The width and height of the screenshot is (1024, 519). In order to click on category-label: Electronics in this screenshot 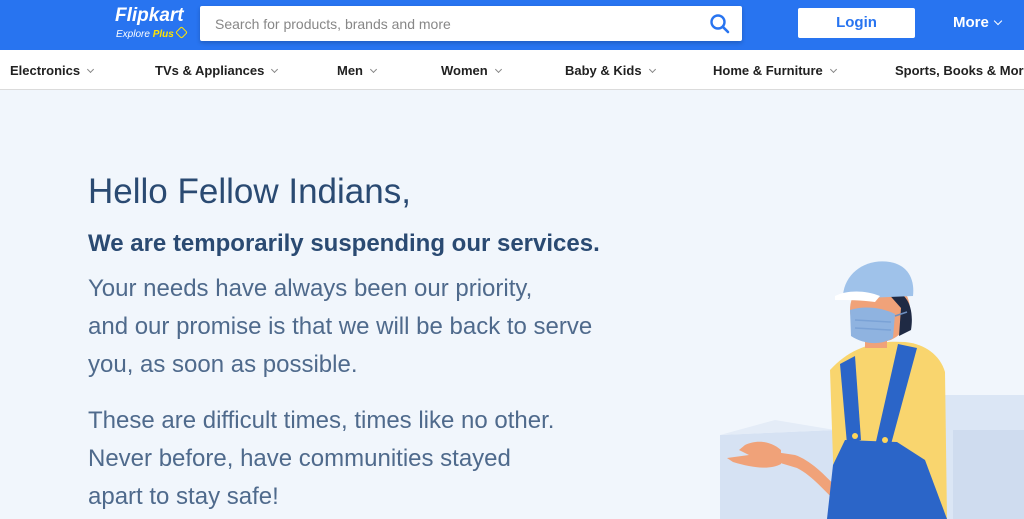, I will do `click(45, 70)`.